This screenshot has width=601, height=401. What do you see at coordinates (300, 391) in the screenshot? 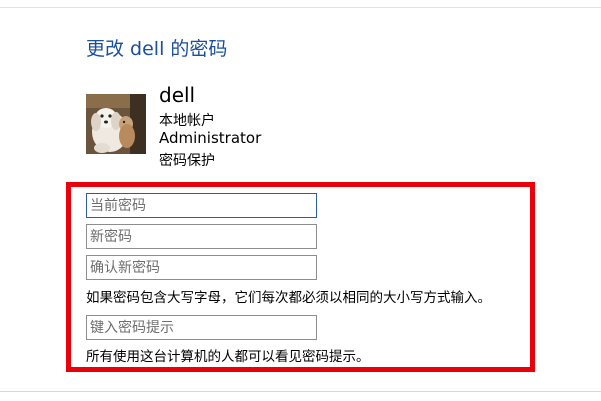
I see `bottom-divider` at bounding box center [300, 391].